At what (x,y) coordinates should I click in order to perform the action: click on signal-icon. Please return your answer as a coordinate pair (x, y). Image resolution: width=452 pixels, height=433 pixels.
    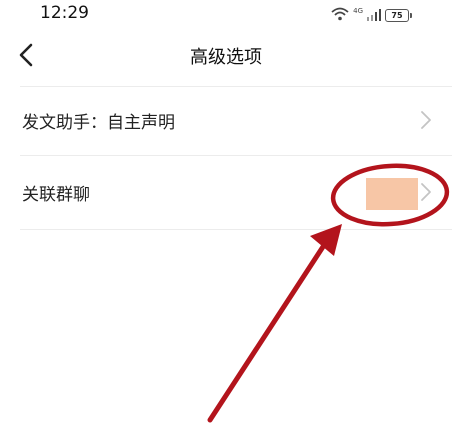
    Looking at the image, I should click on (374, 15).